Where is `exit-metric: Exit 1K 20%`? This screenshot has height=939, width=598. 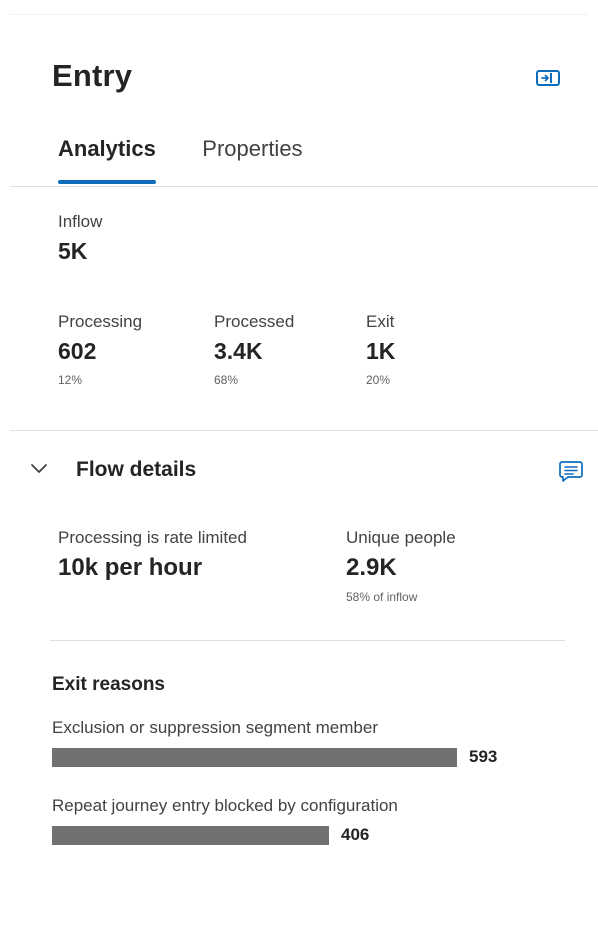 exit-metric: Exit 1K 20% is located at coordinates (380, 349).